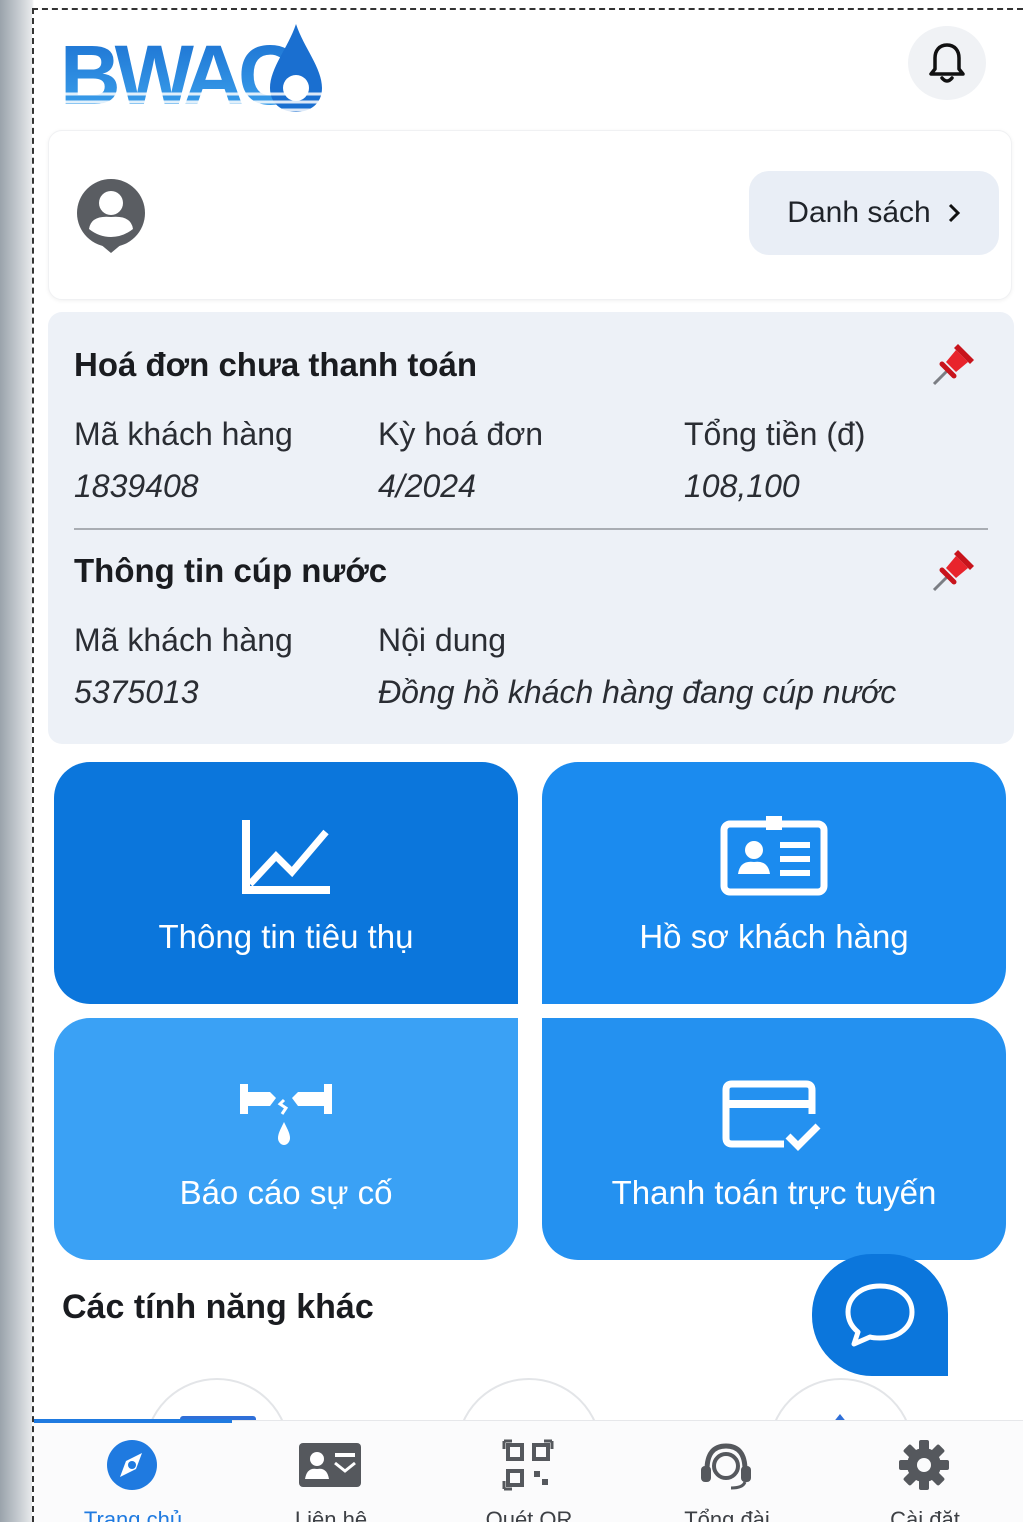  I want to click on bill-period-value: 4/2024, so click(427, 486).